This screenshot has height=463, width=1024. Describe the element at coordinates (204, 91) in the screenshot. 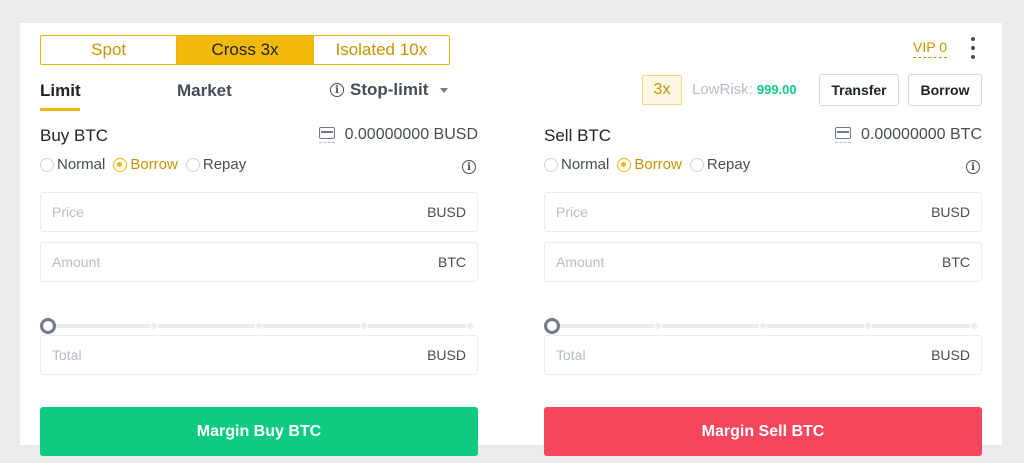

I see `tab-market: Market` at that location.